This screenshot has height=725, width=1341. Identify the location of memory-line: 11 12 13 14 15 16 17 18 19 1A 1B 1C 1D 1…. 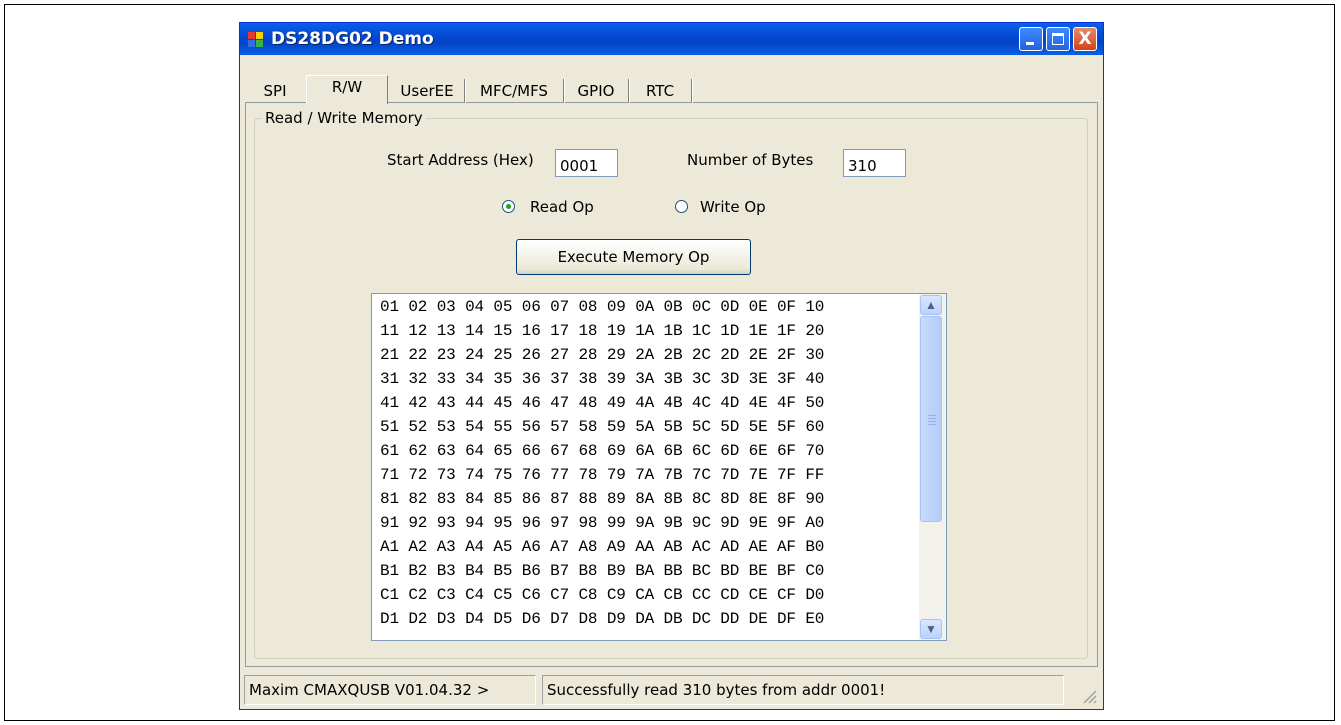
(602, 331).